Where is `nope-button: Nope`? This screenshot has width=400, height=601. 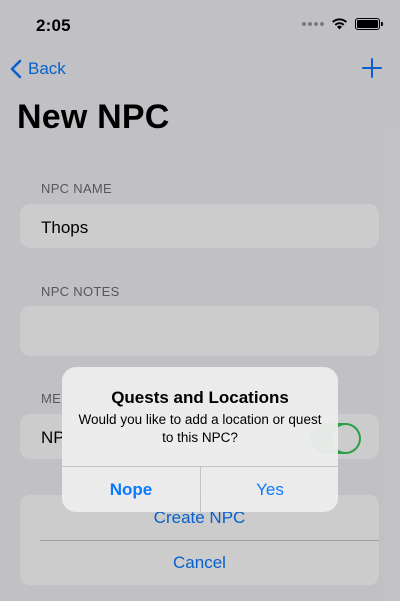 nope-button: Nope is located at coordinates (131, 489).